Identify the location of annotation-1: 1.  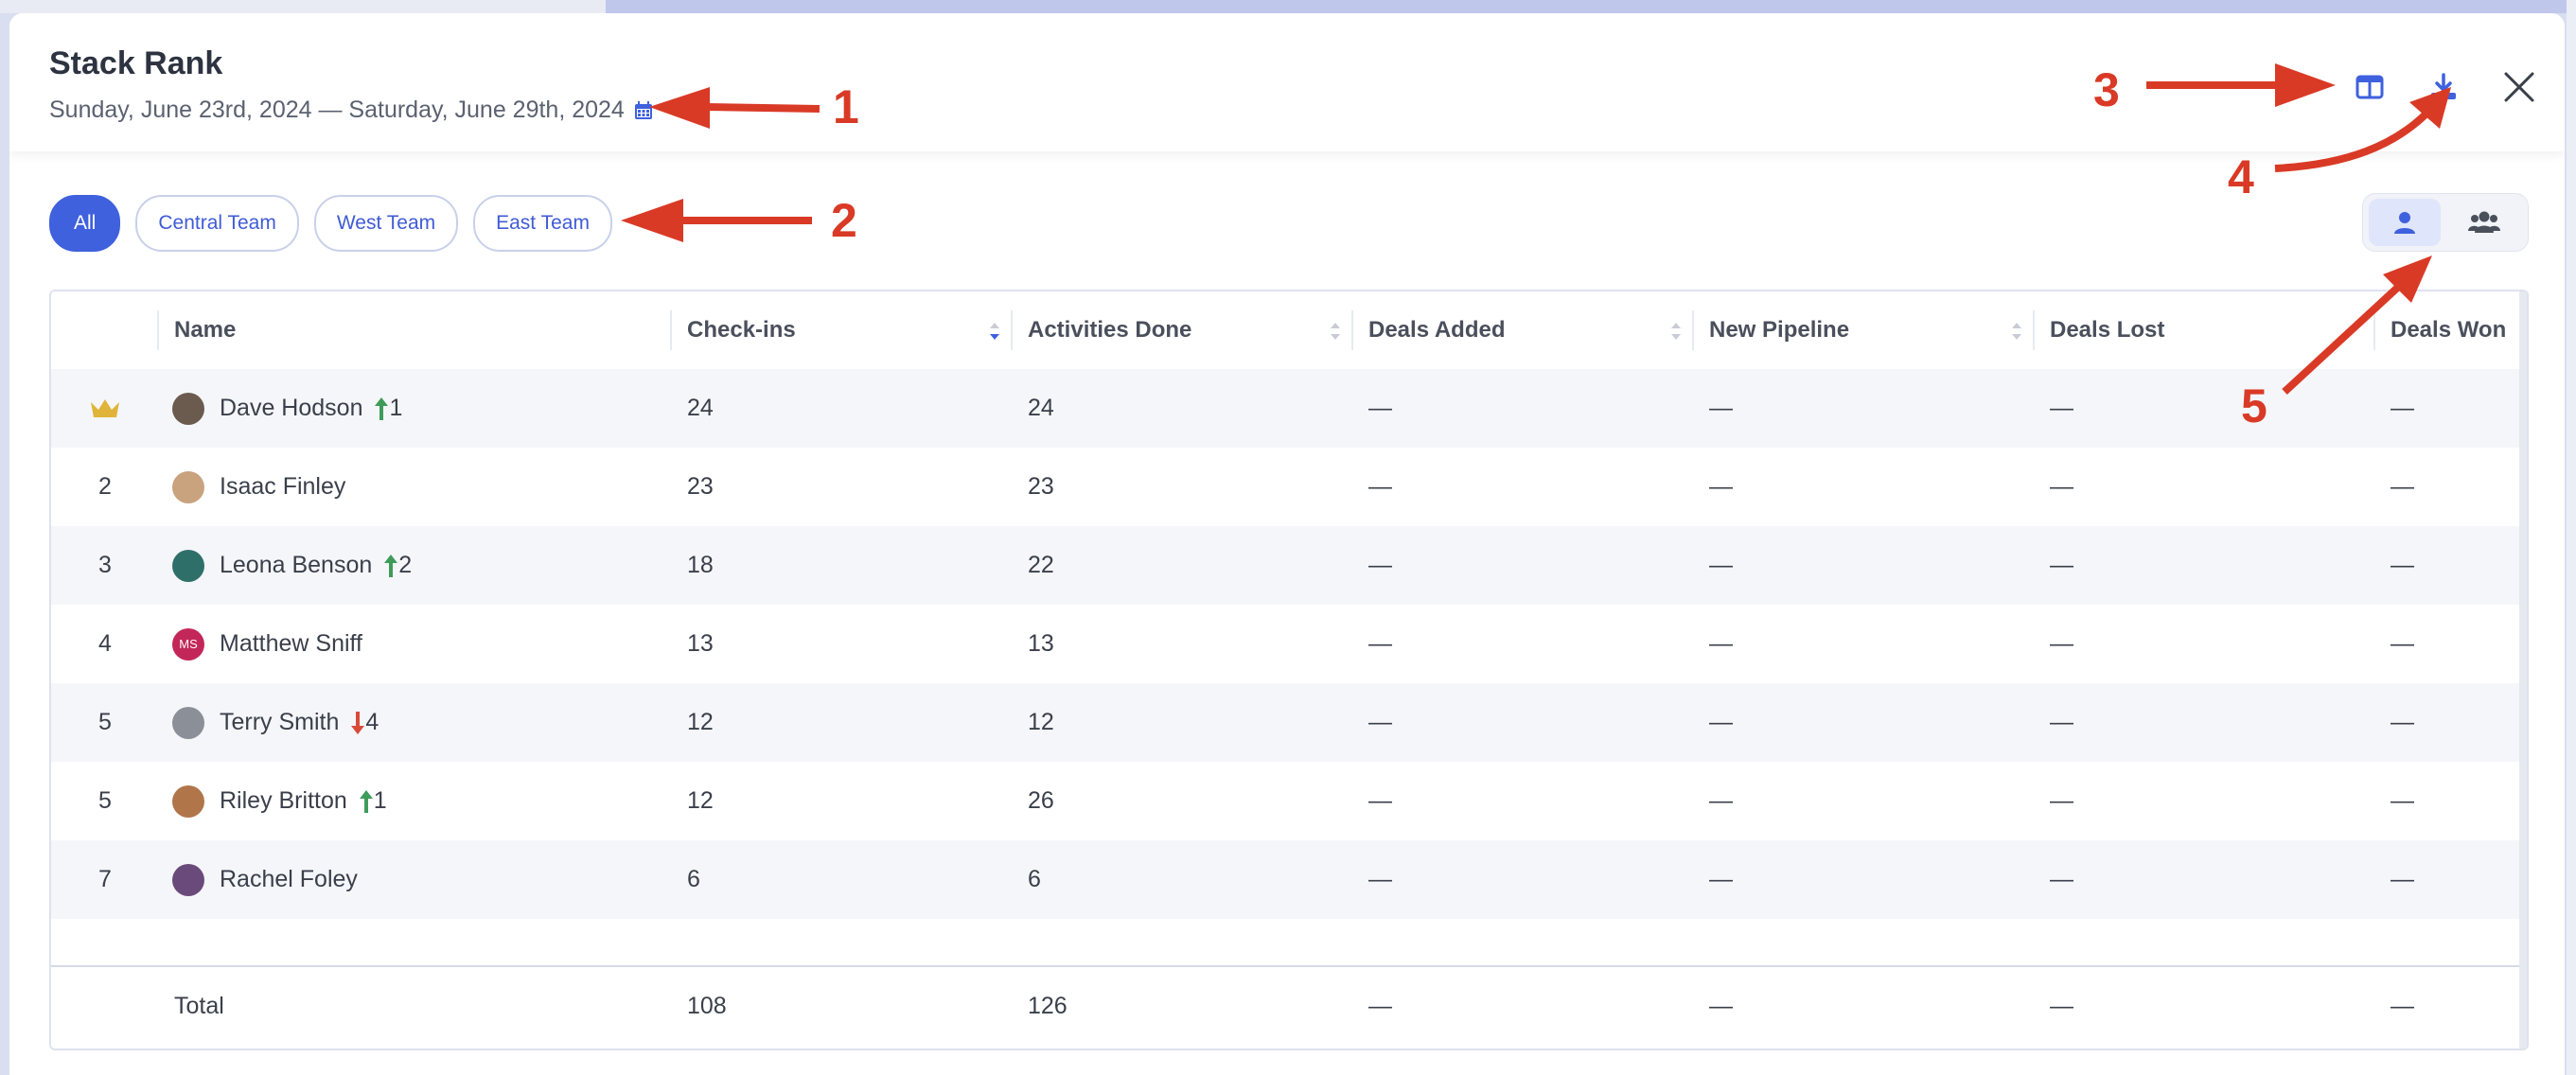
(846, 107).